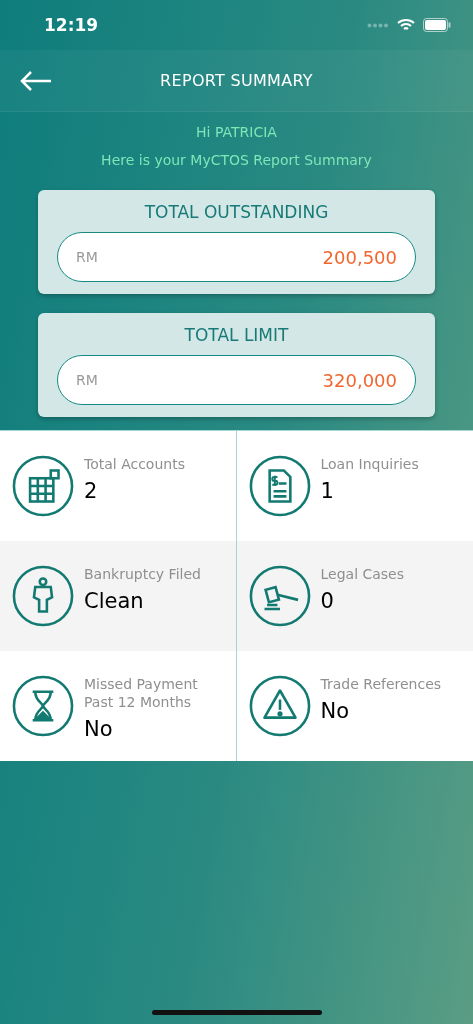 The width and height of the screenshot is (473, 1024). I want to click on amount-value: 320,000, so click(359, 380).